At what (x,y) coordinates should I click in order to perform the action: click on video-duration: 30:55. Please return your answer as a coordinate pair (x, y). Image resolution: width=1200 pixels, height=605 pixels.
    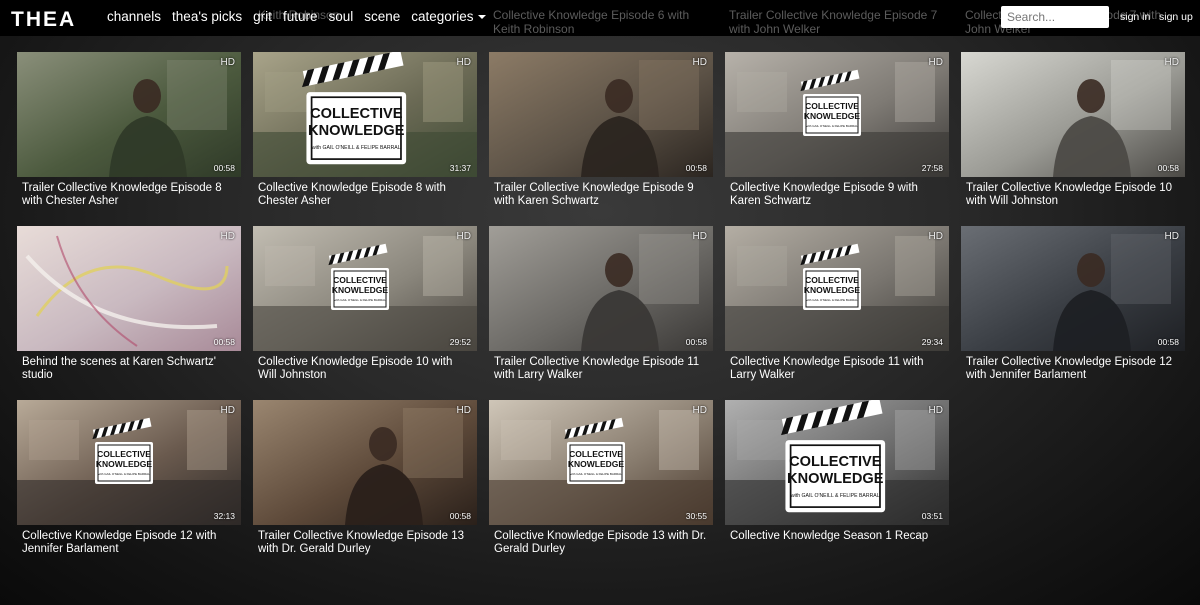
    Looking at the image, I should click on (696, 516).